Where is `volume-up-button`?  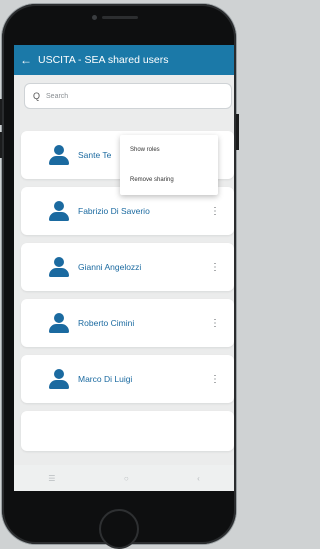 volume-up-button is located at coordinates (1, 112).